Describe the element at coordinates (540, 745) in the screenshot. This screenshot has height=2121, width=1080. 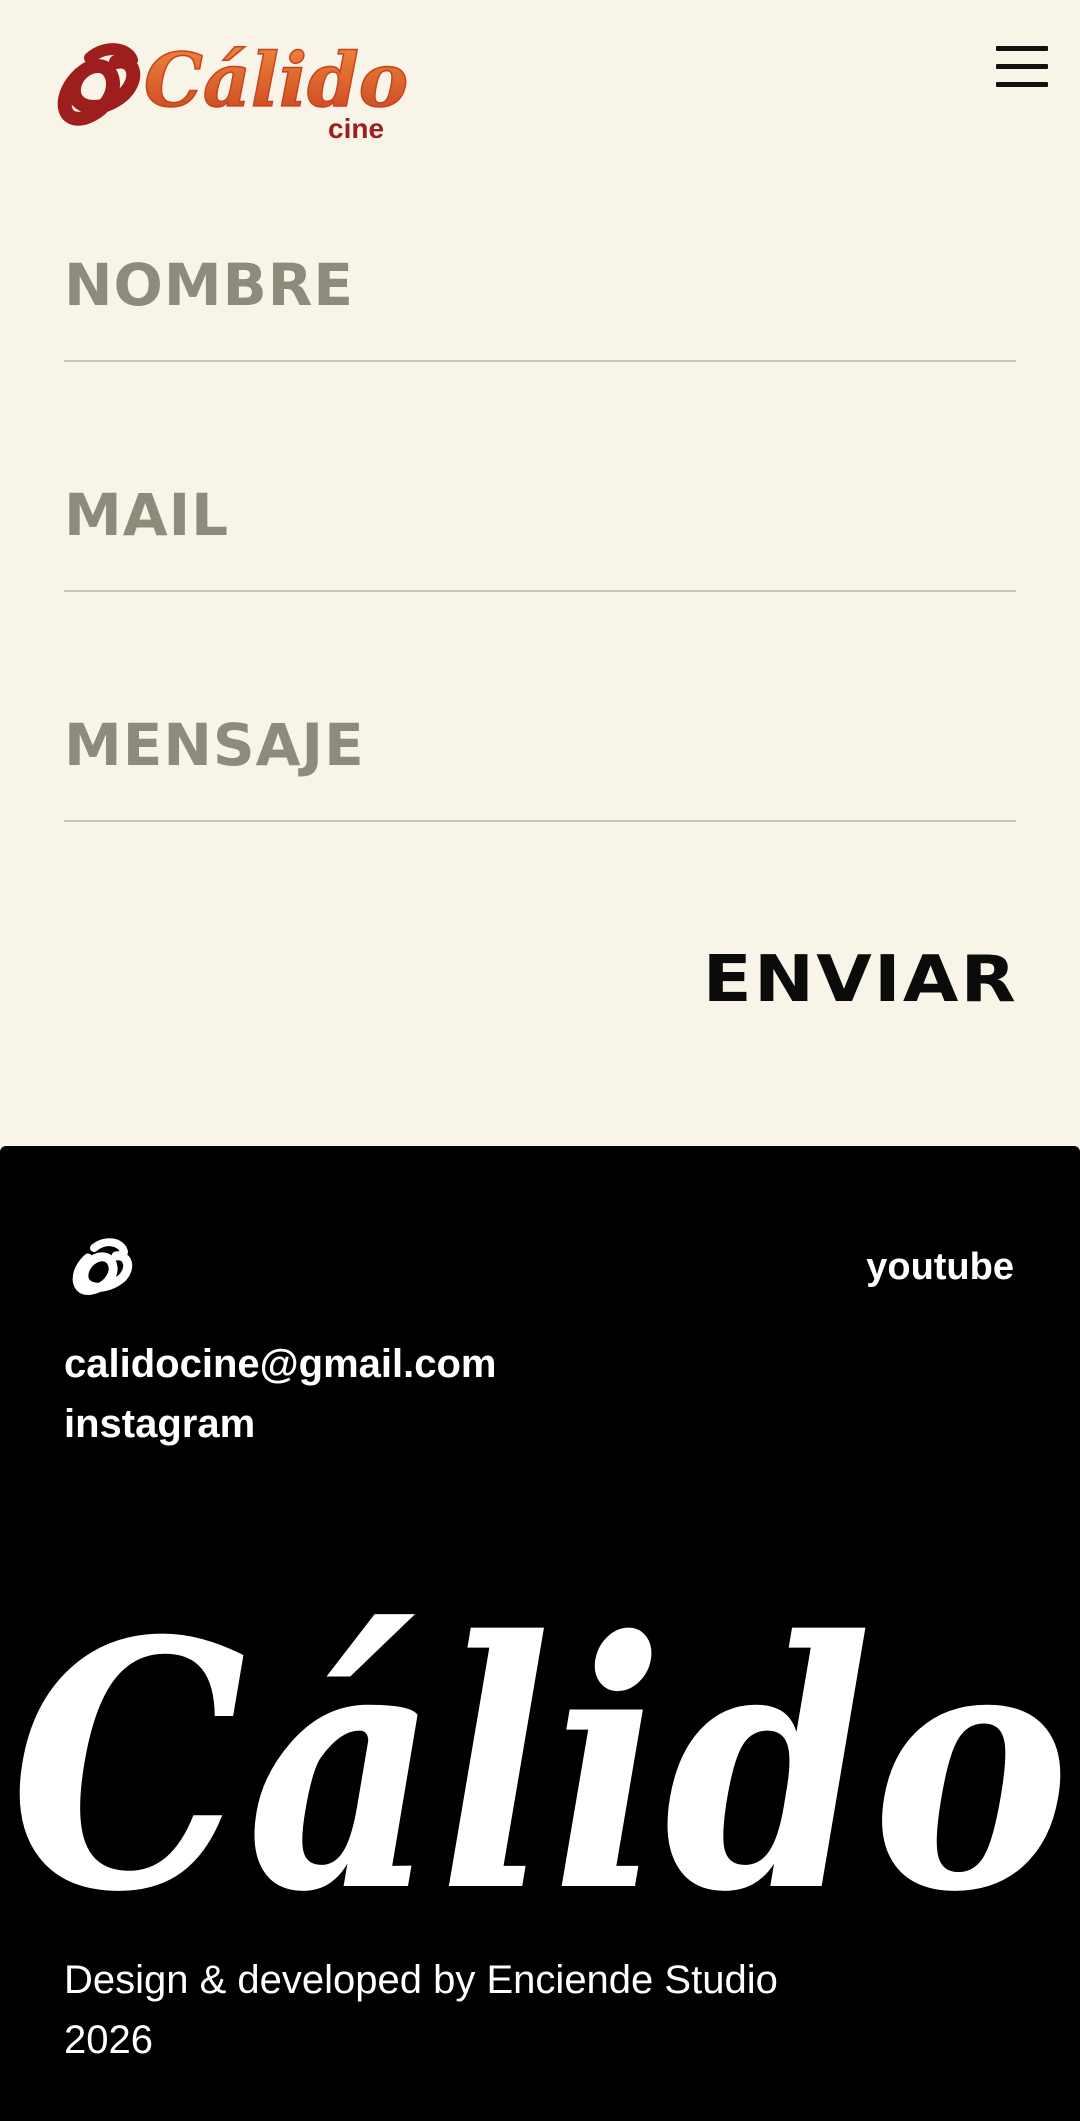
I see `message-input` at that location.